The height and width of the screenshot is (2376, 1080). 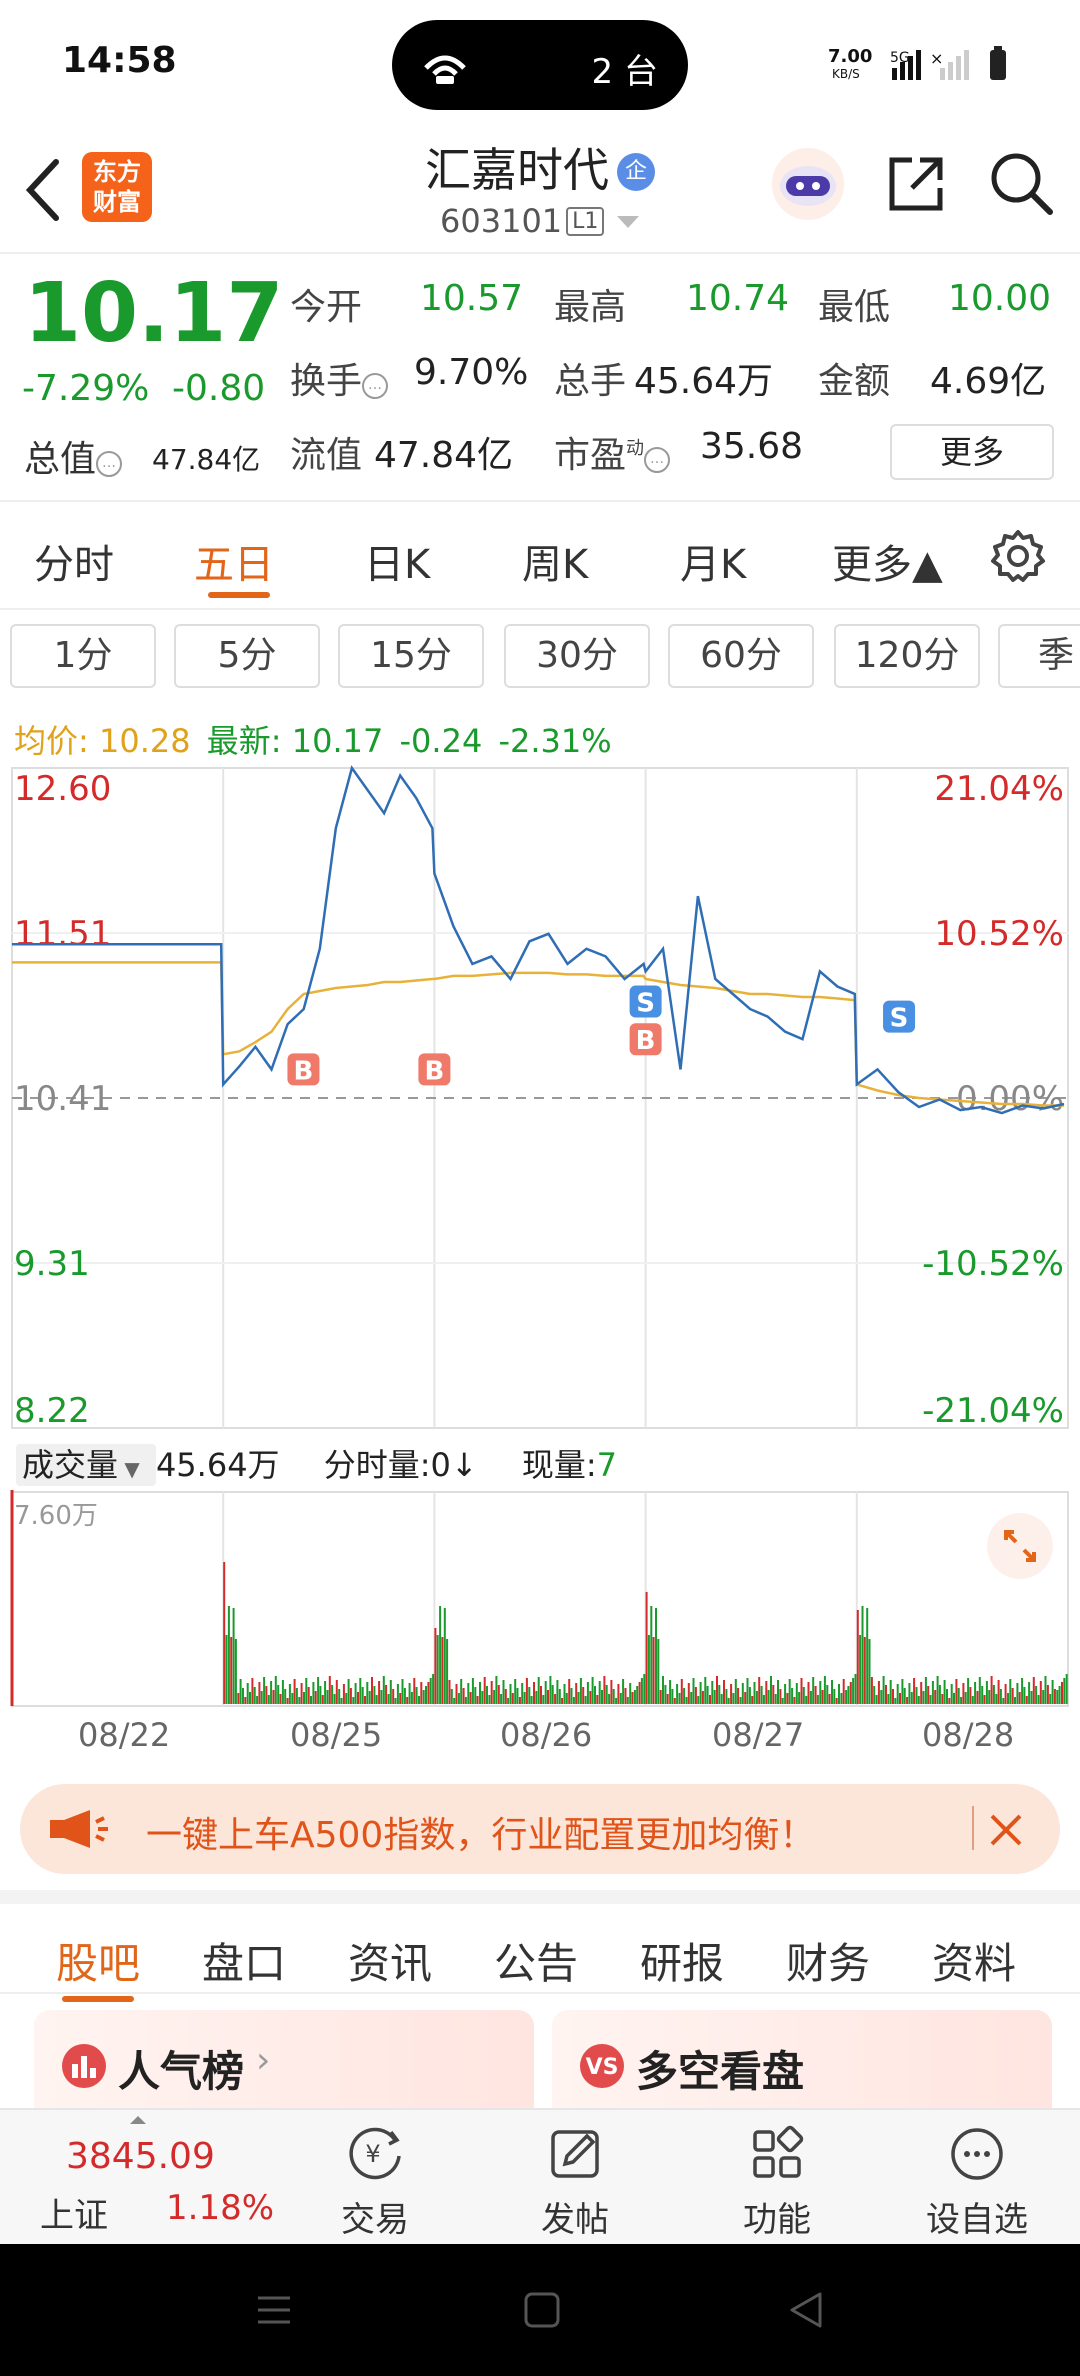 What do you see at coordinates (247, 656) in the screenshot?
I see `minute-5-button: 5分` at bounding box center [247, 656].